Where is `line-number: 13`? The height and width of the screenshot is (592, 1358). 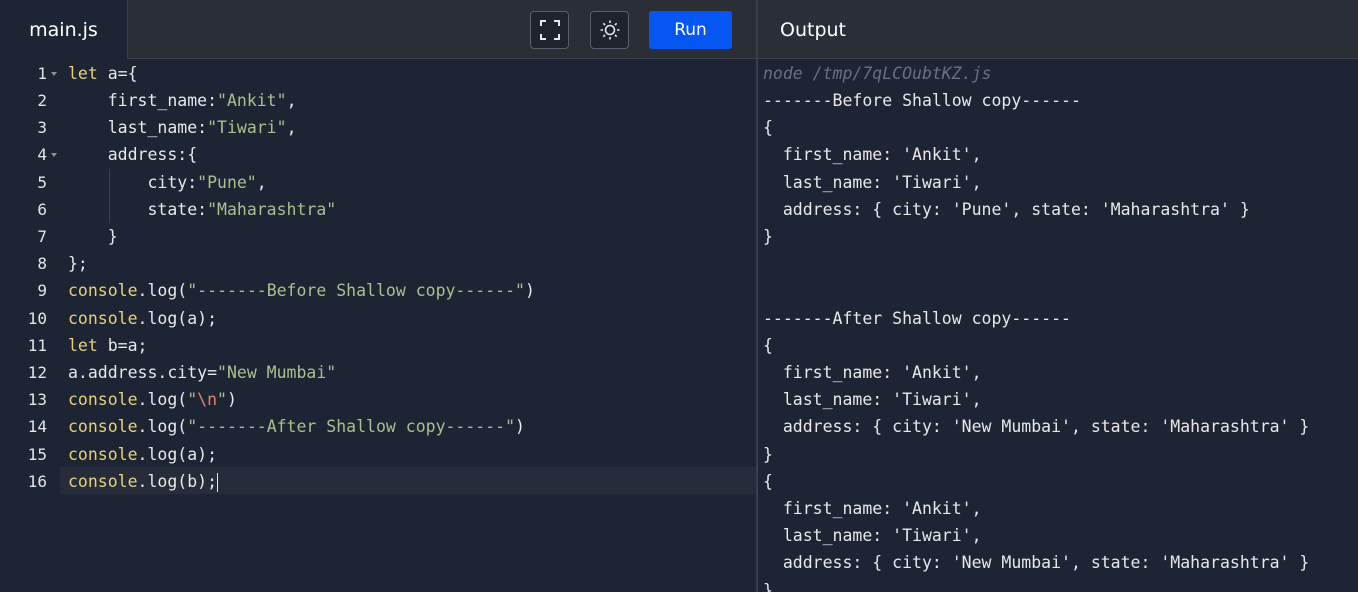
line-number: 13 is located at coordinates (37, 399).